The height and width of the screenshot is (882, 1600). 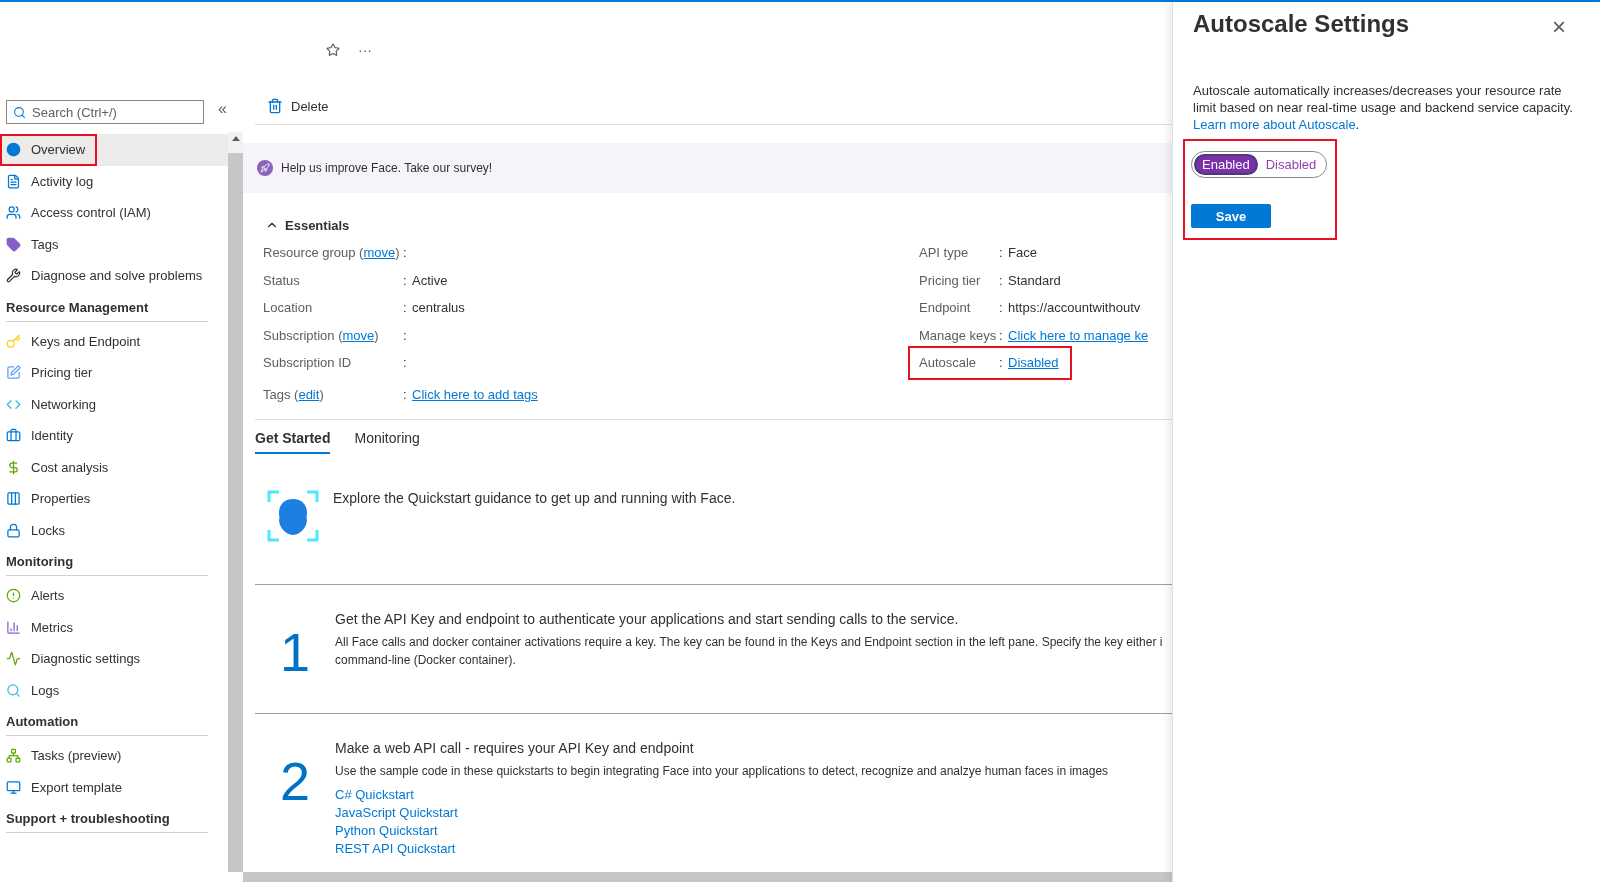 I want to click on monitor-icon, so click(x=13, y=787).